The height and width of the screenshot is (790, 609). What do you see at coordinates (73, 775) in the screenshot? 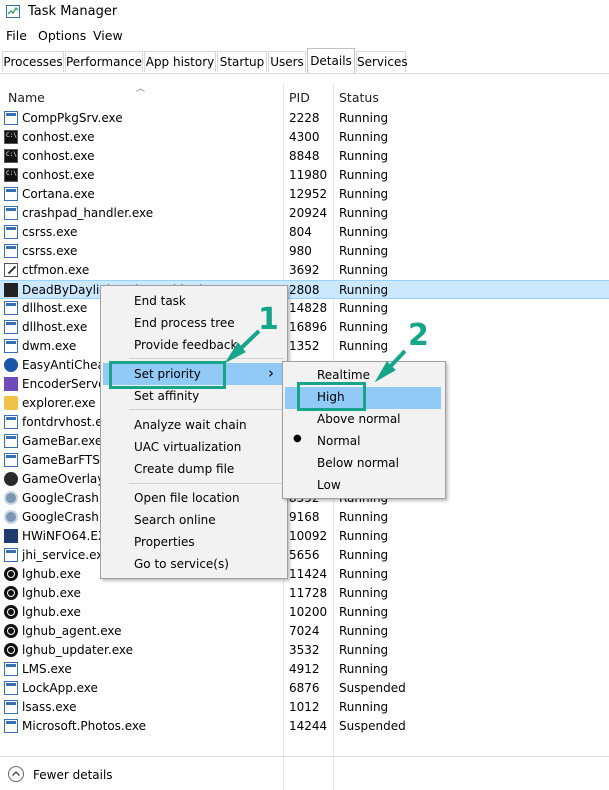
I see `fewer-details-button: Fewer details` at bounding box center [73, 775].